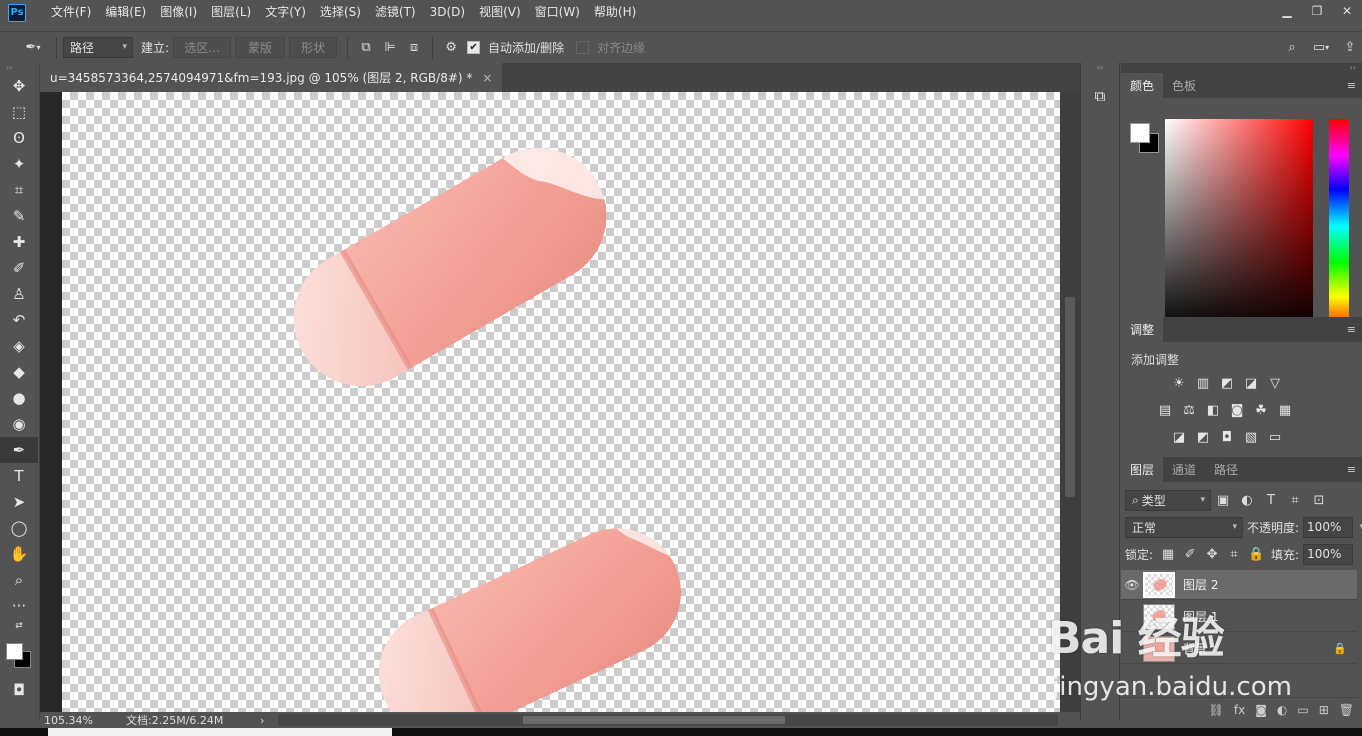 The width and height of the screenshot is (1362, 736). Describe the element at coordinates (1239, 649) in the screenshot. I see `layer-row: 背景 🔒` at that location.